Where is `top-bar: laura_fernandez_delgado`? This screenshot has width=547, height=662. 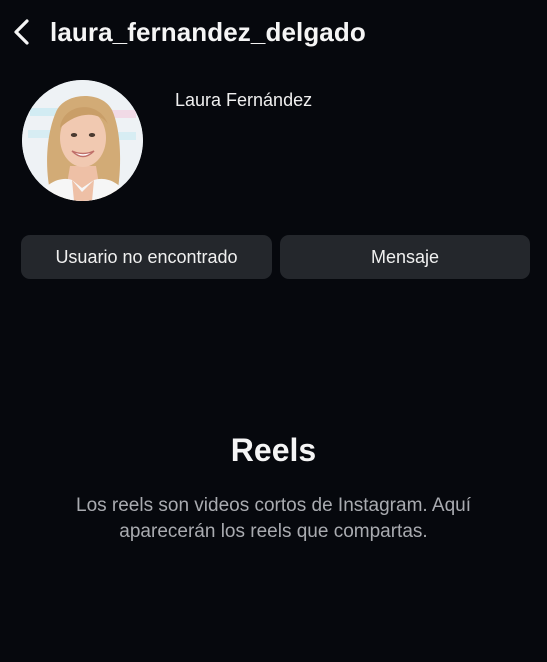
top-bar: laura_fernandez_delgado is located at coordinates (273, 31).